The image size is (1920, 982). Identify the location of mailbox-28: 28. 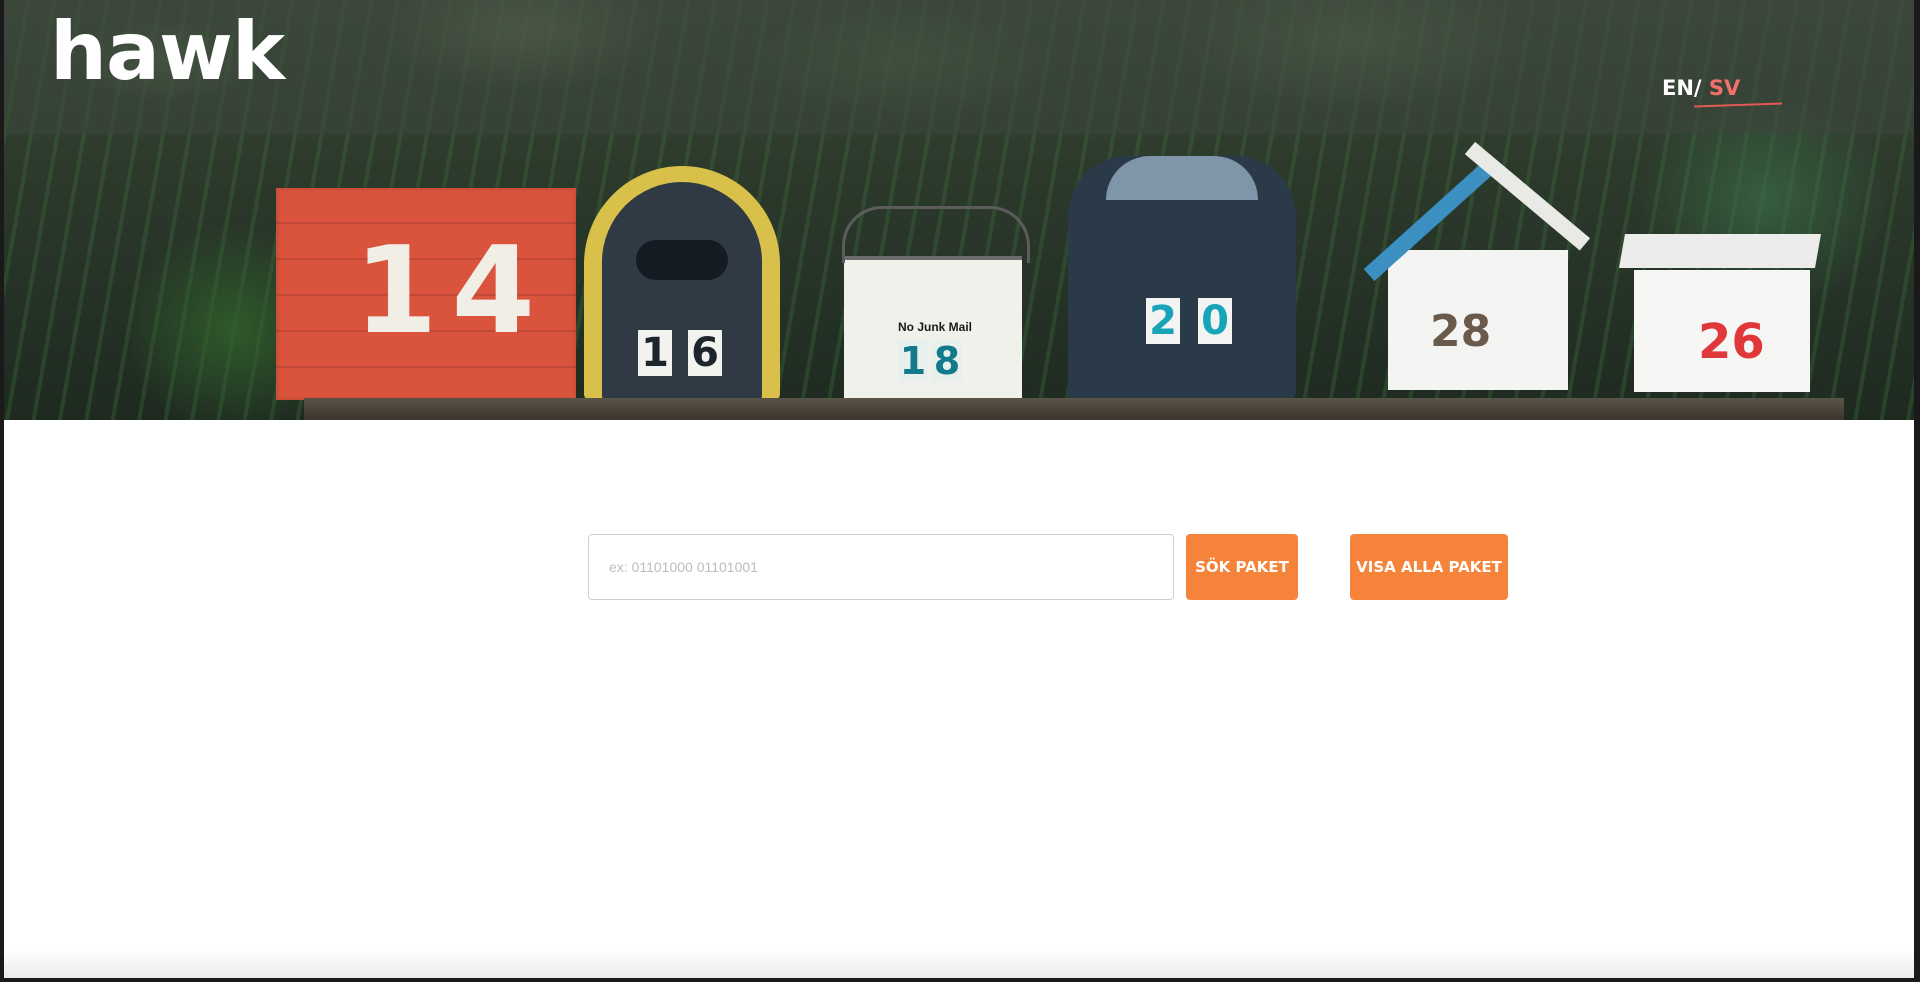
(1477, 265).